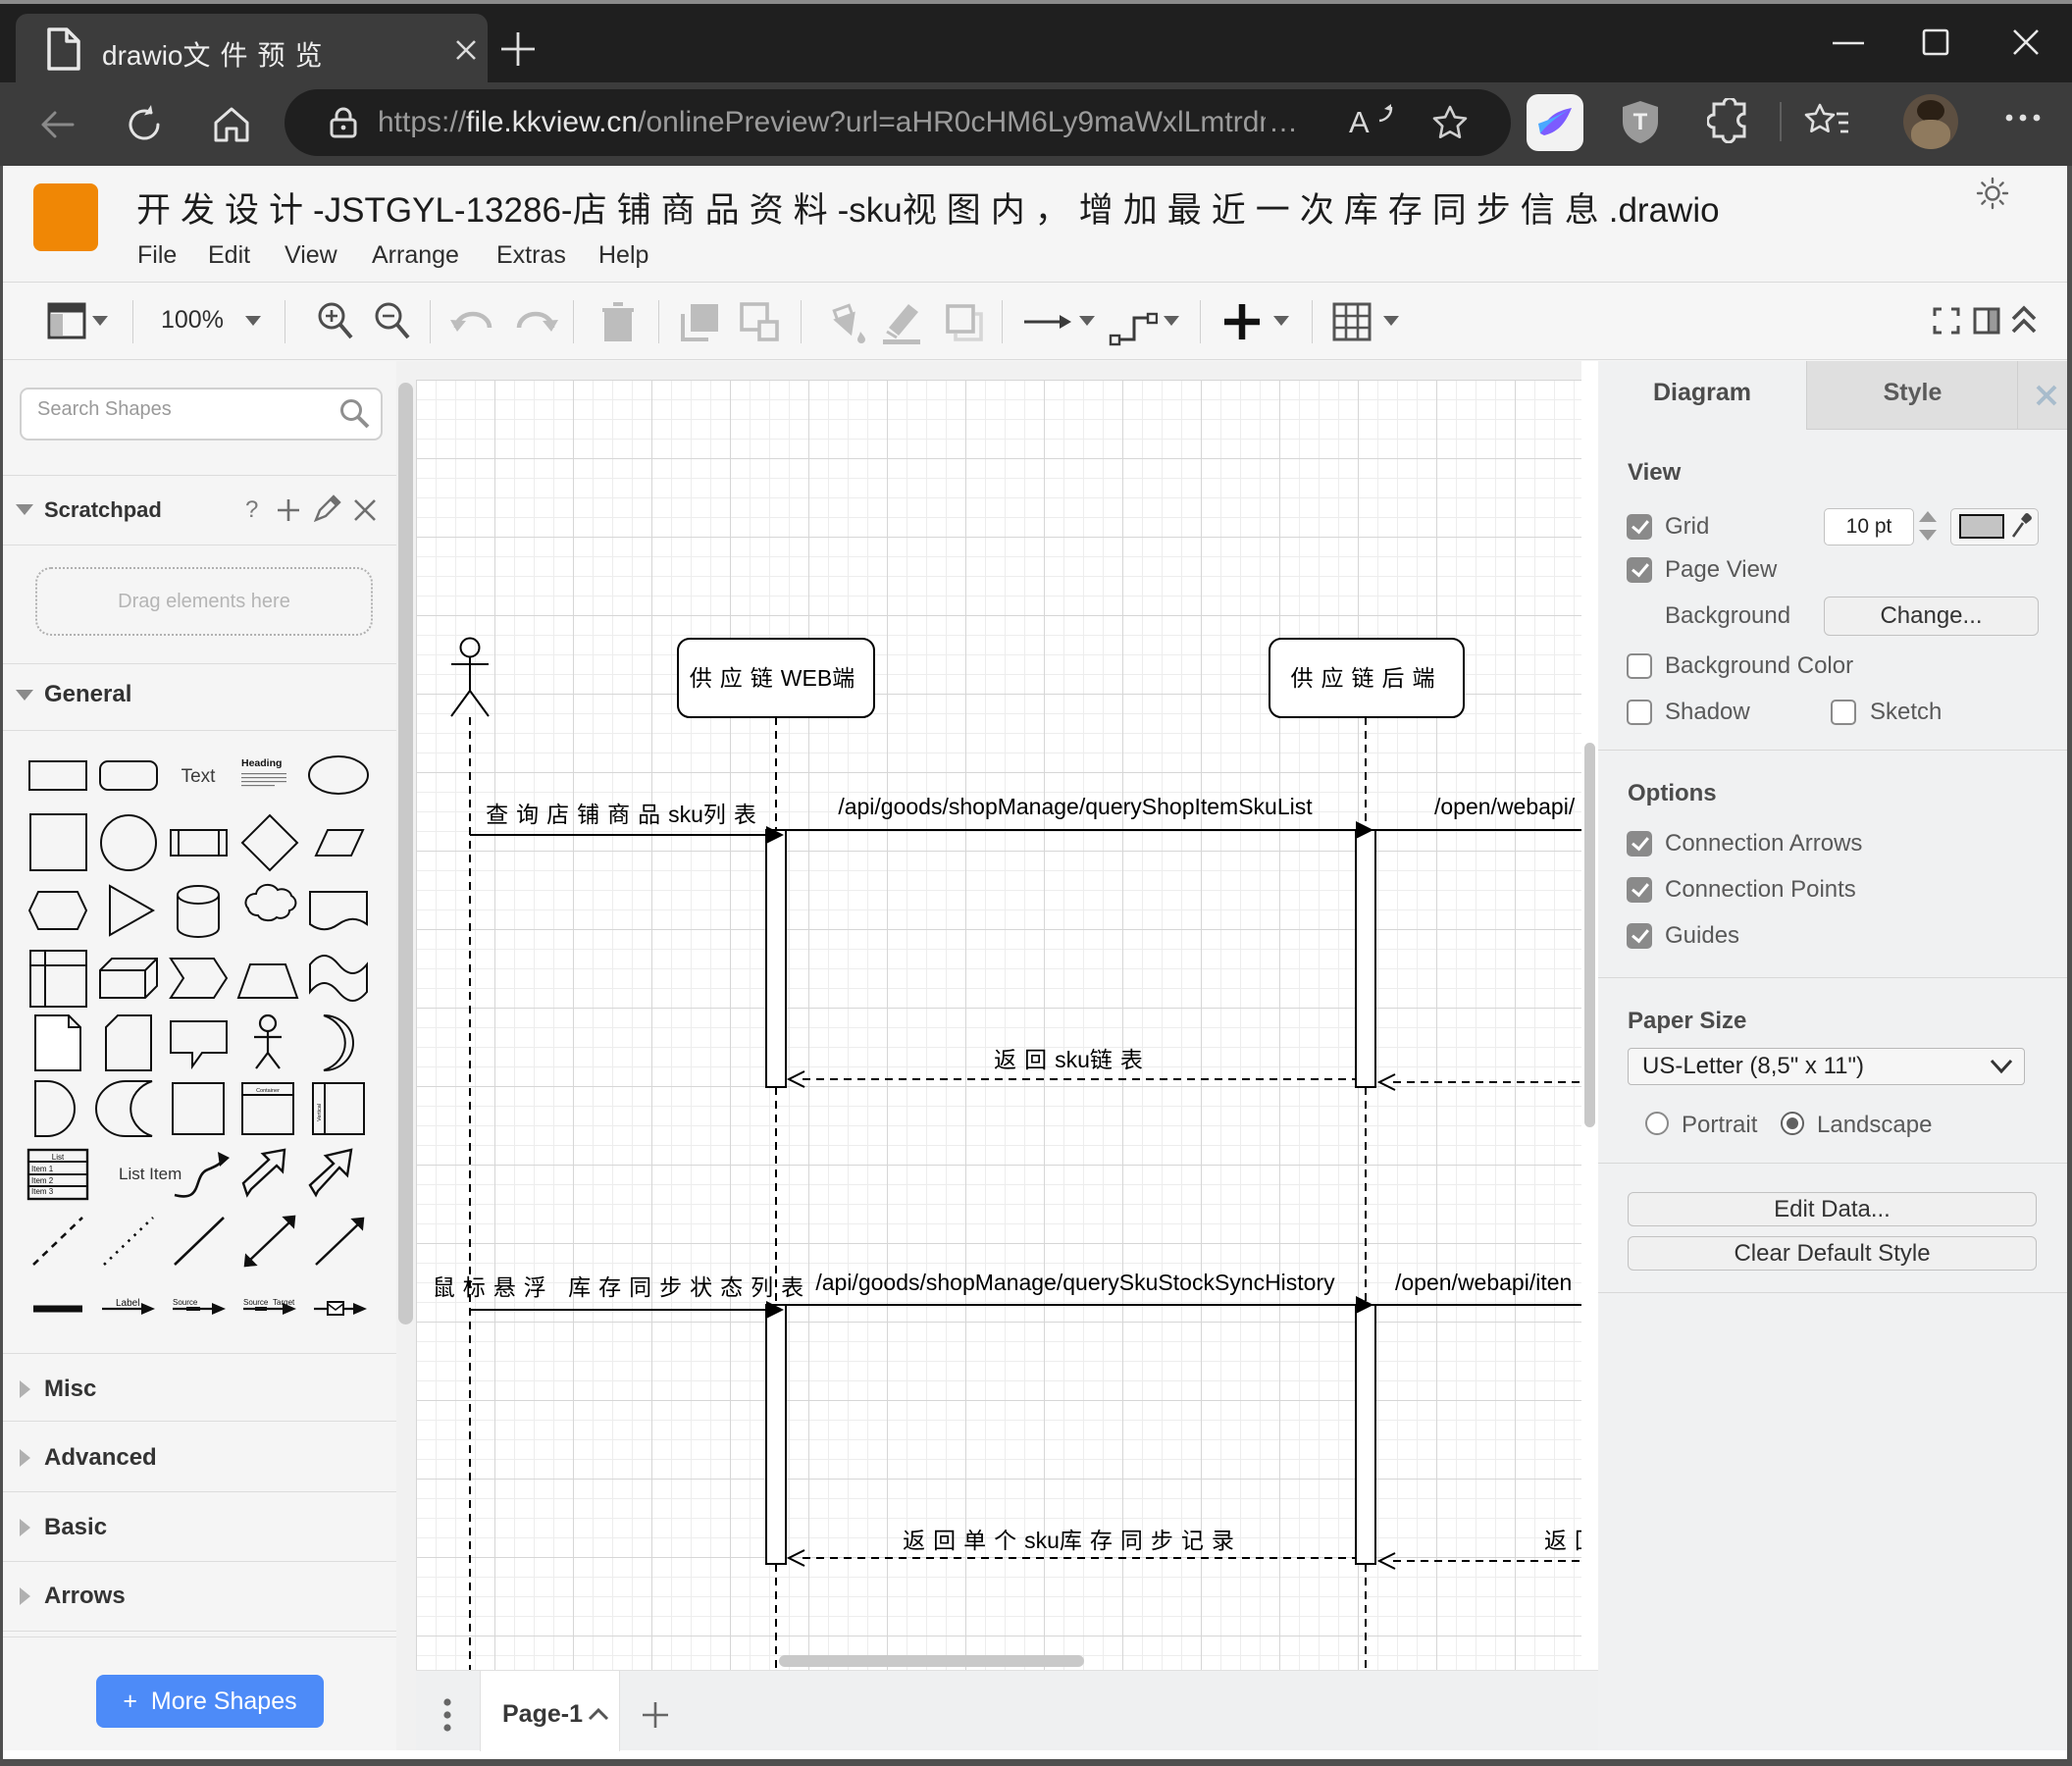 The width and height of the screenshot is (2072, 1766). Describe the element at coordinates (284, 1302) in the screenshot. I see `svg-text: Target` at that location.